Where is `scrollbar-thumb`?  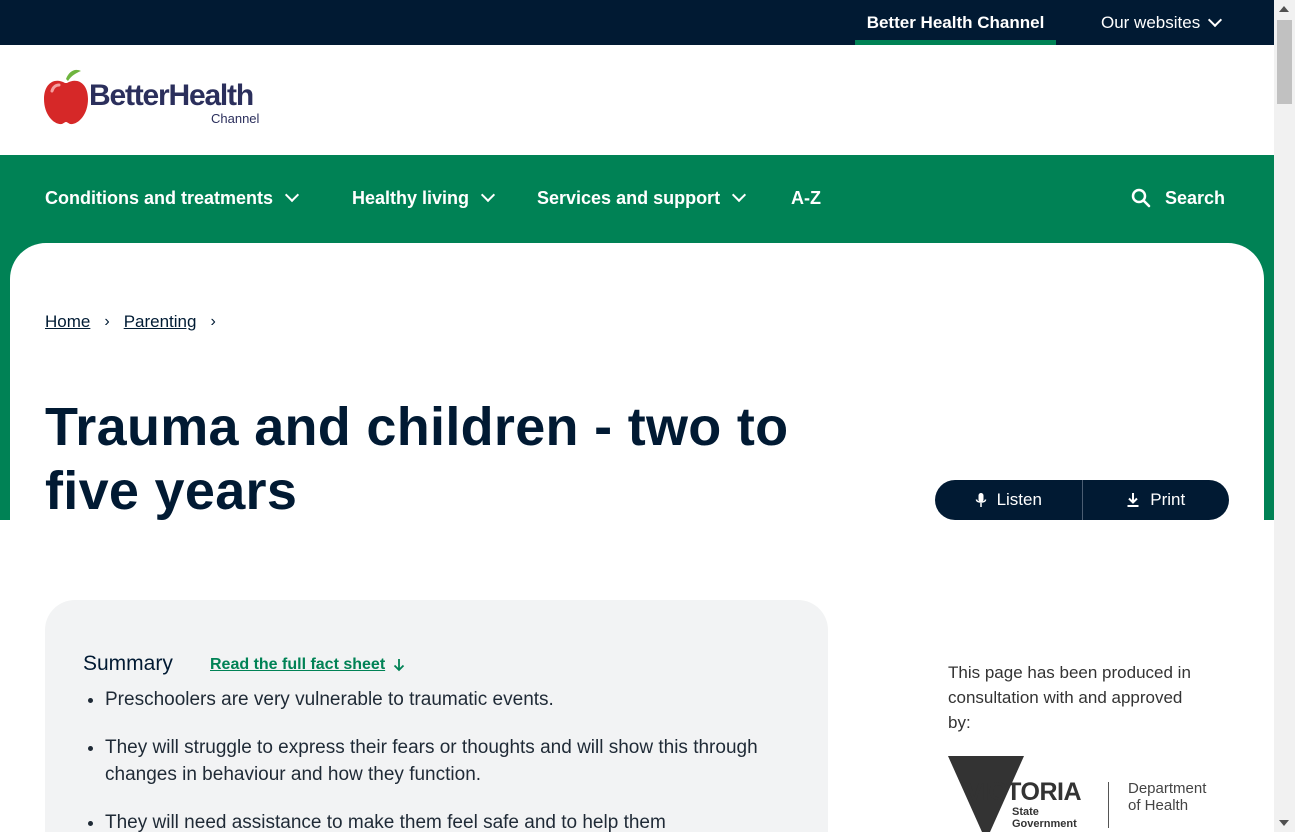 scrollbar-thumb is located at coordinates (1284, 62).